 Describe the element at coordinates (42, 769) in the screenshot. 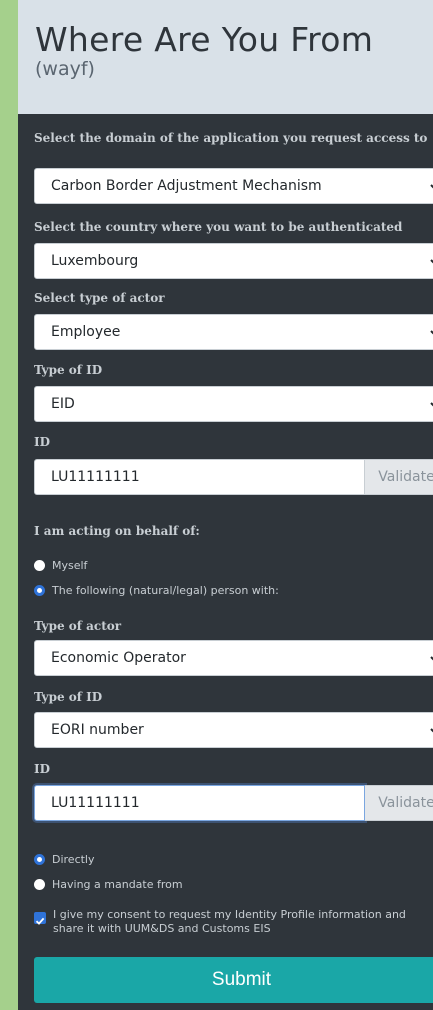

I see `person-id-label: ID` at that location.